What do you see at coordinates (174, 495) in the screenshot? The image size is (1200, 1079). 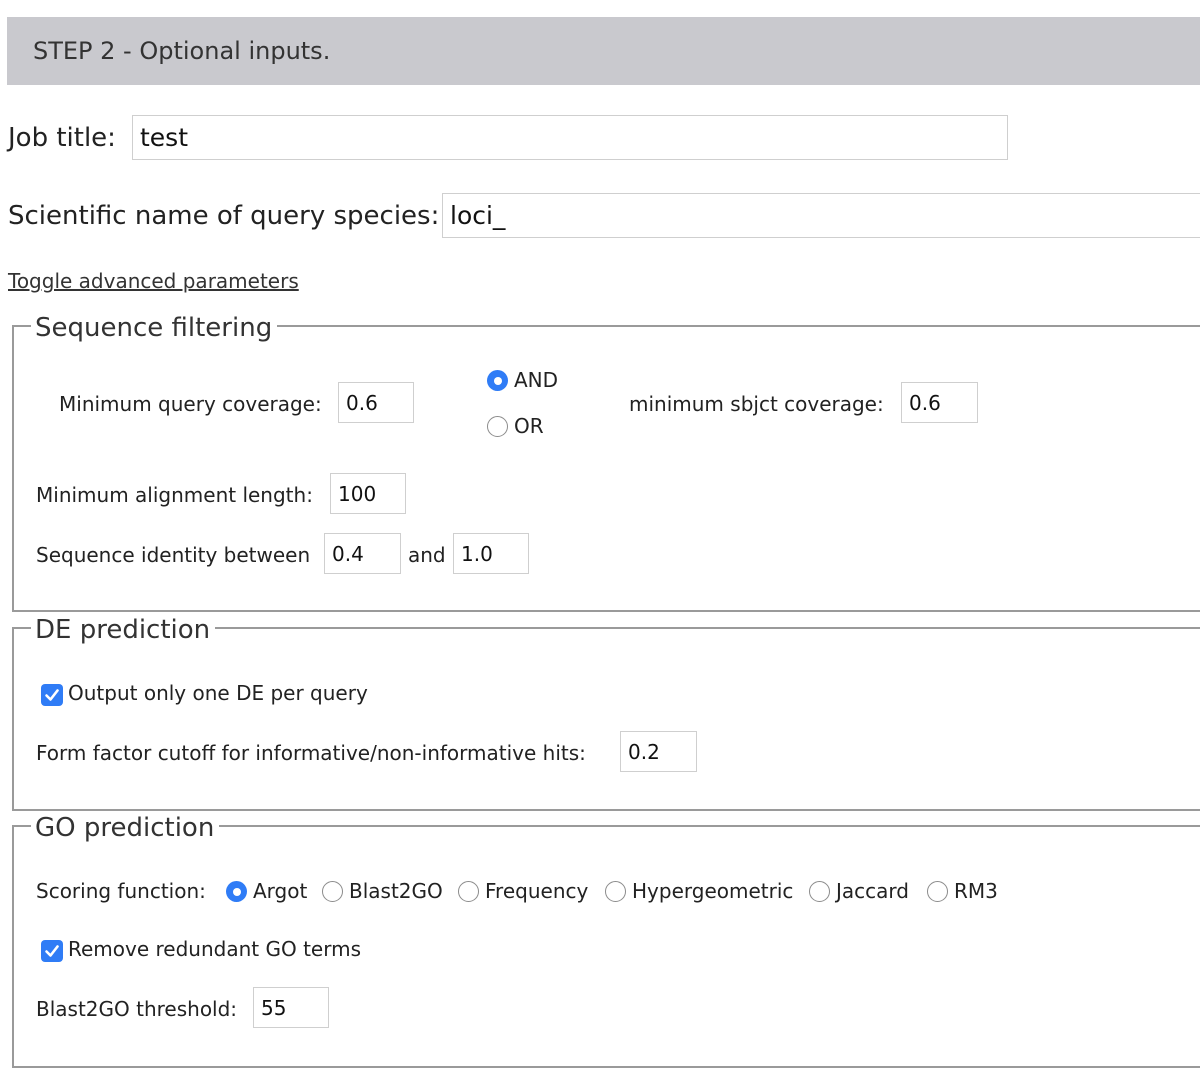 I see `min-alignment-length-label: Minimum alignment length:` at bounding box center [174, 495].